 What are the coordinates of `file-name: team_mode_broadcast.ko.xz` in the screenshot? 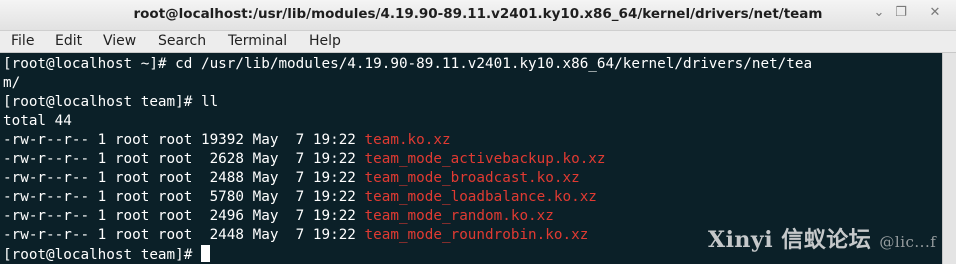 It's located at (472, 178).